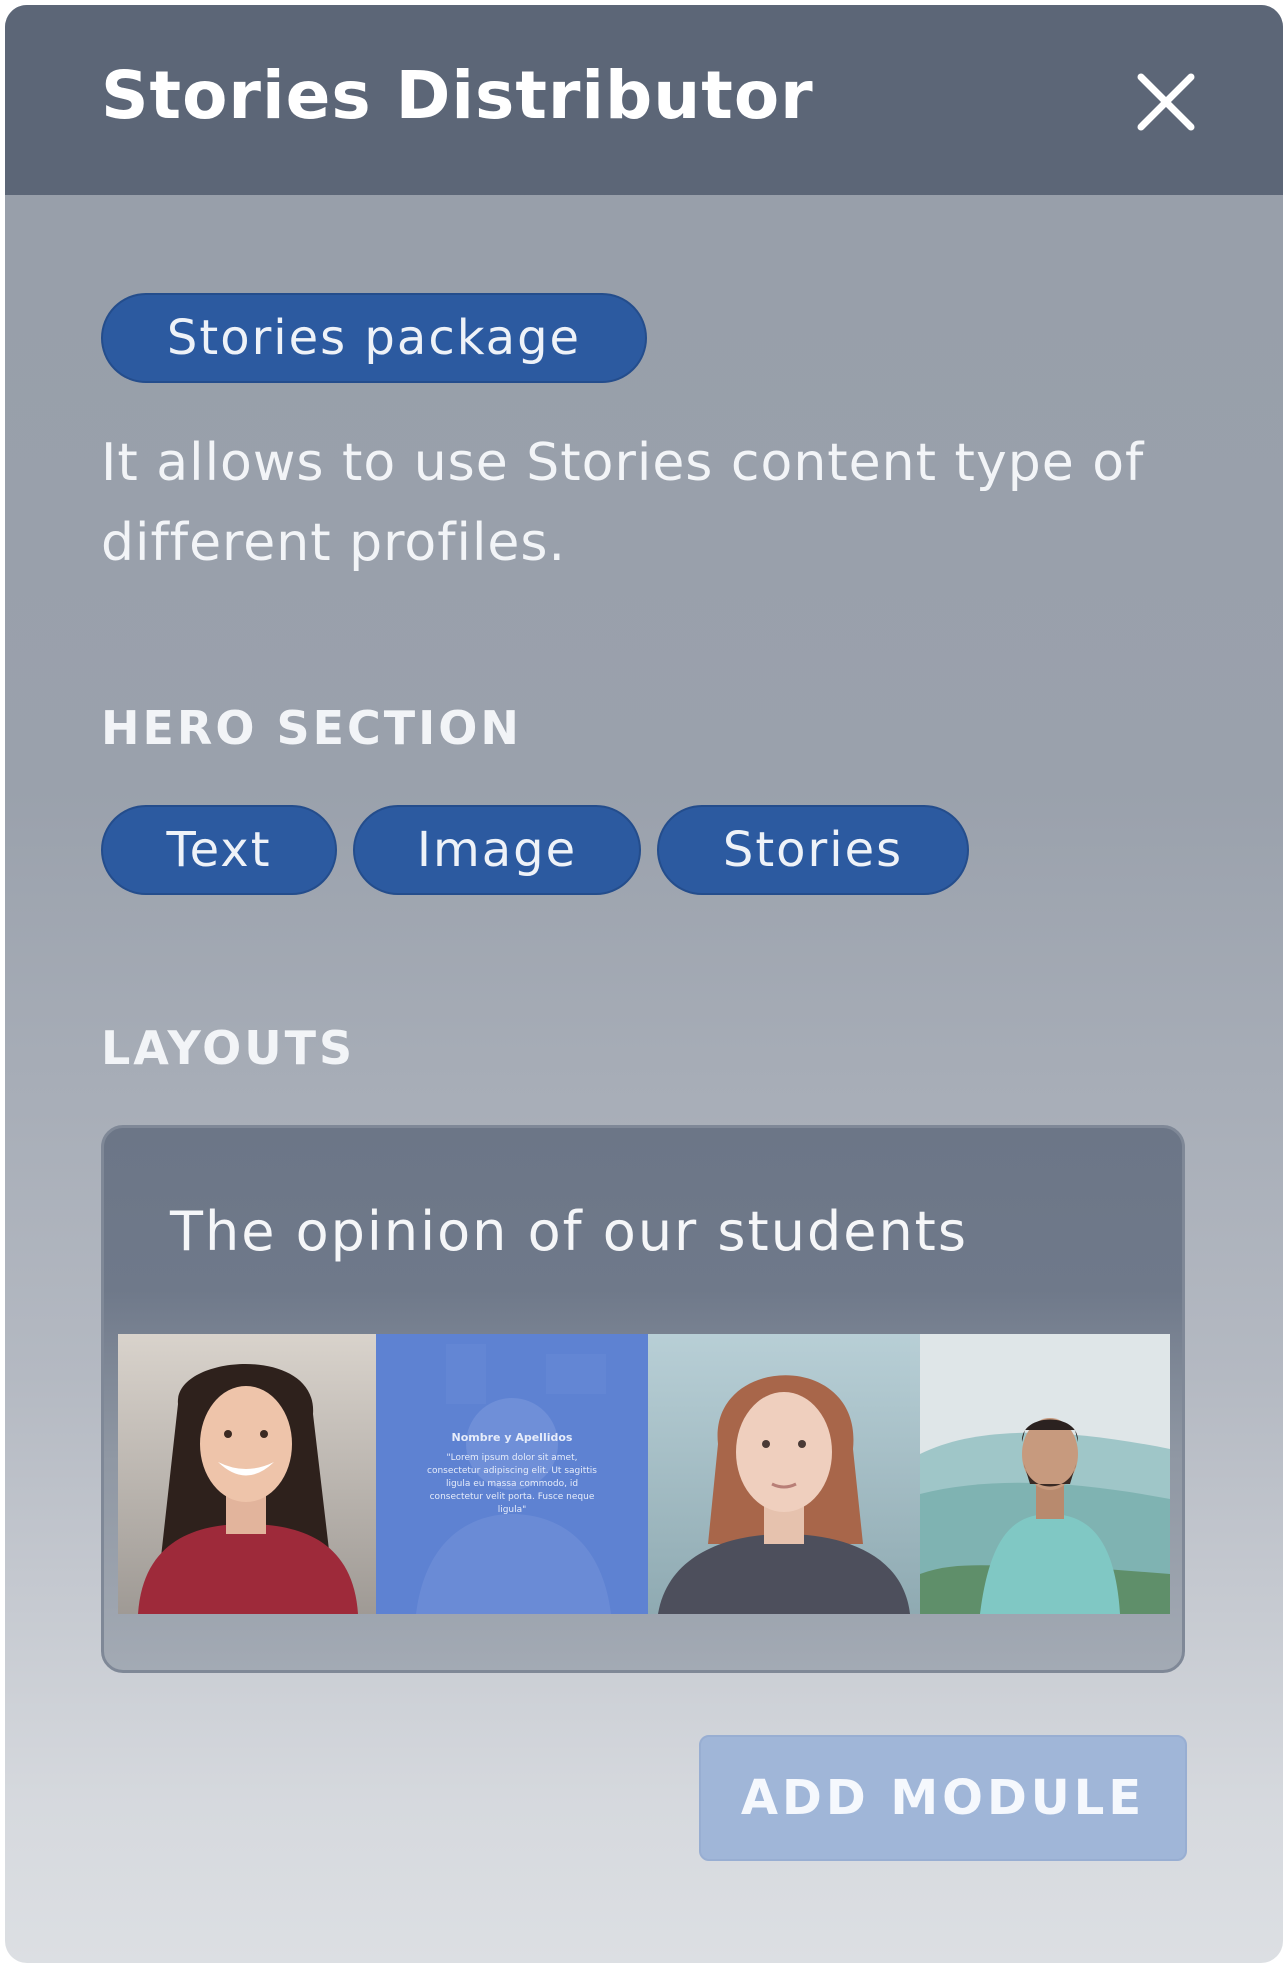  I want to click on layouts-label: LAYOUTS, so click(228, 1048).